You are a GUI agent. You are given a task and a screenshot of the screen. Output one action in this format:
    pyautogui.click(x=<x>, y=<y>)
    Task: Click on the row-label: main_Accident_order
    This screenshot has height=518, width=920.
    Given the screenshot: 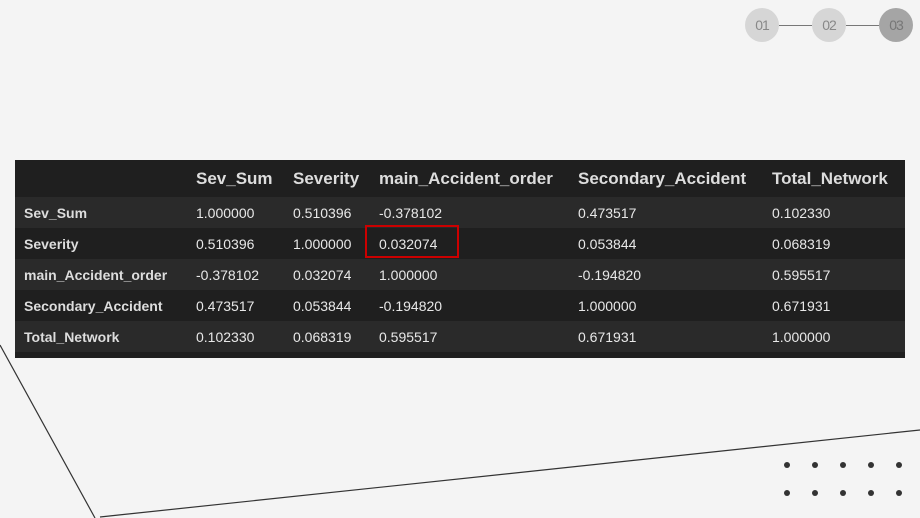 What is the action you would take?
    pyautogui.click(x=105, y=274)
    